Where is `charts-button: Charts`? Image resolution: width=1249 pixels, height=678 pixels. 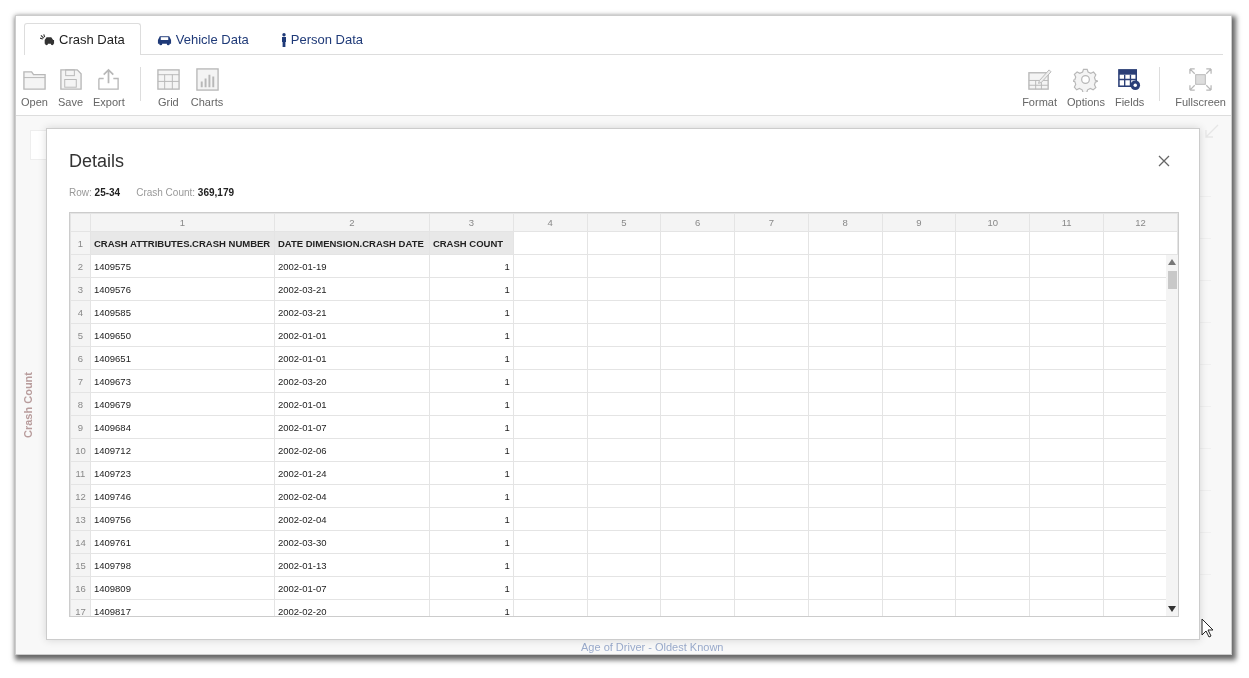 charts-button: Charts is located at coordinates (207, 85).